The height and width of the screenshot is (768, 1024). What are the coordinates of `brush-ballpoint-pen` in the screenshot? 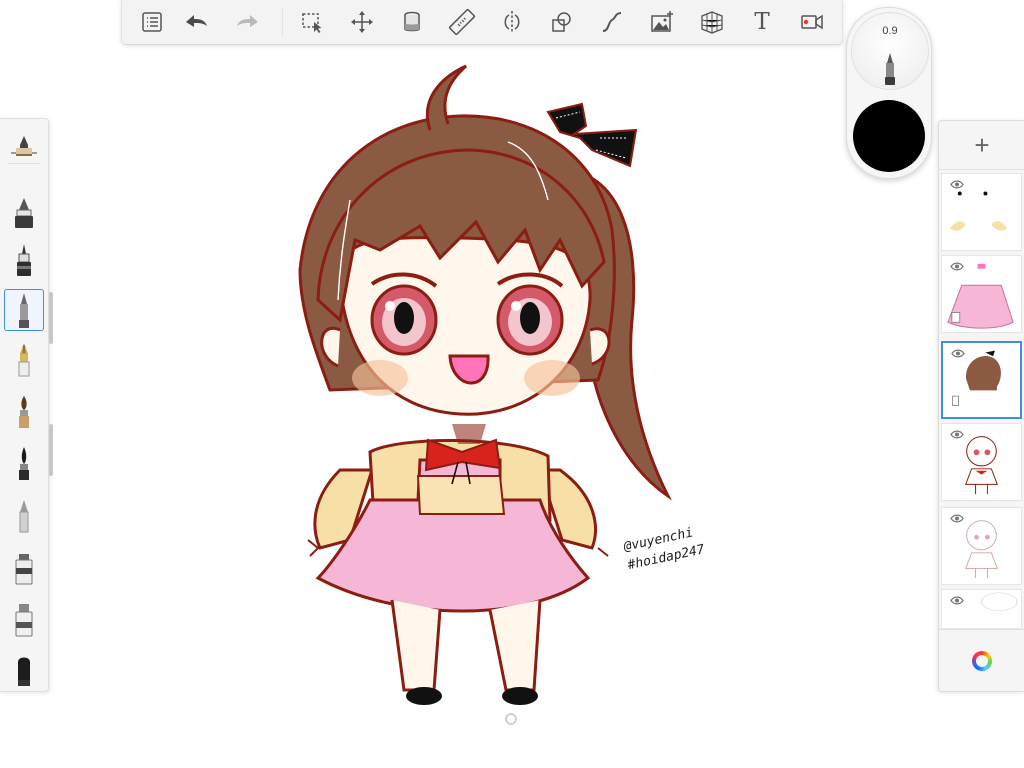 It's located at (24, 310).